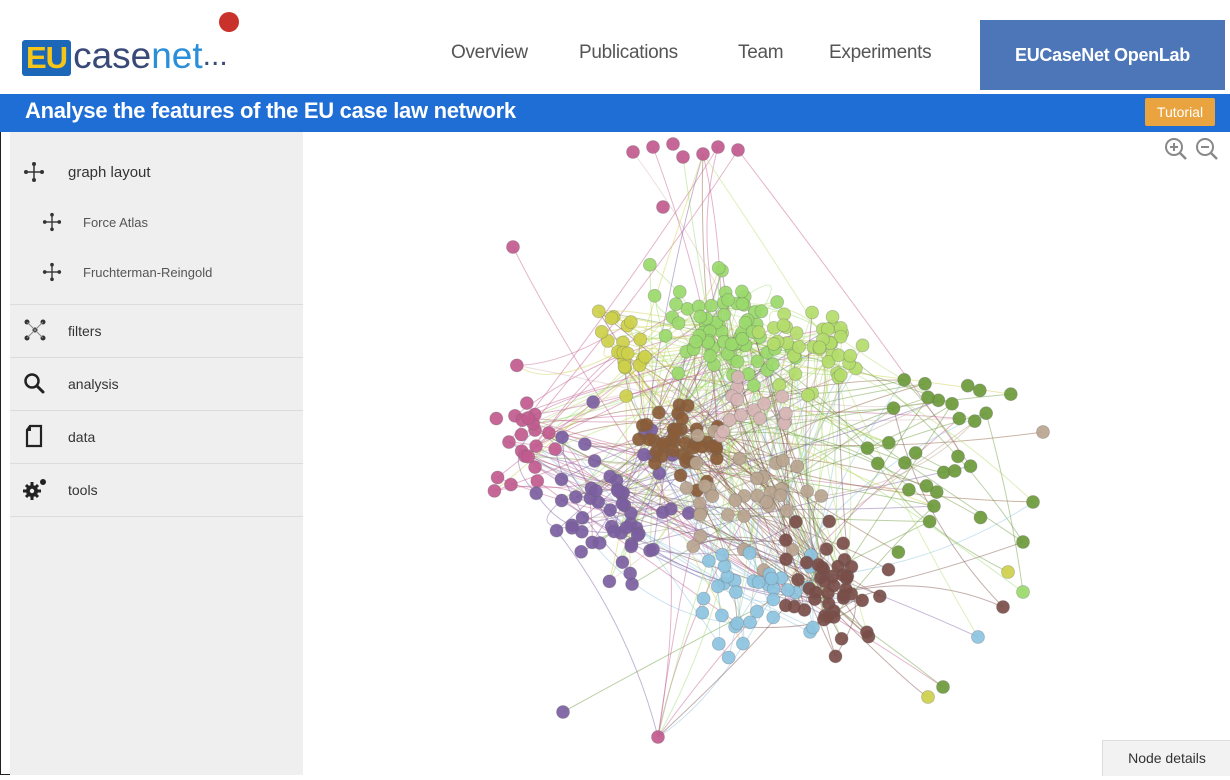  What do you see at coordinates (1180, 112) in the screenshot?
I see `tutorial-button: Tutorial` at bounding box center [1180, 112].